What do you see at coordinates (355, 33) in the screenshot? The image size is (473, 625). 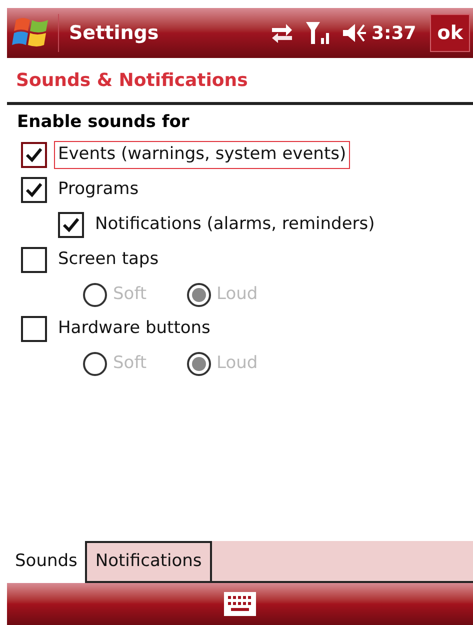 I see `speaker-icon` at bounding box center [355, 33].